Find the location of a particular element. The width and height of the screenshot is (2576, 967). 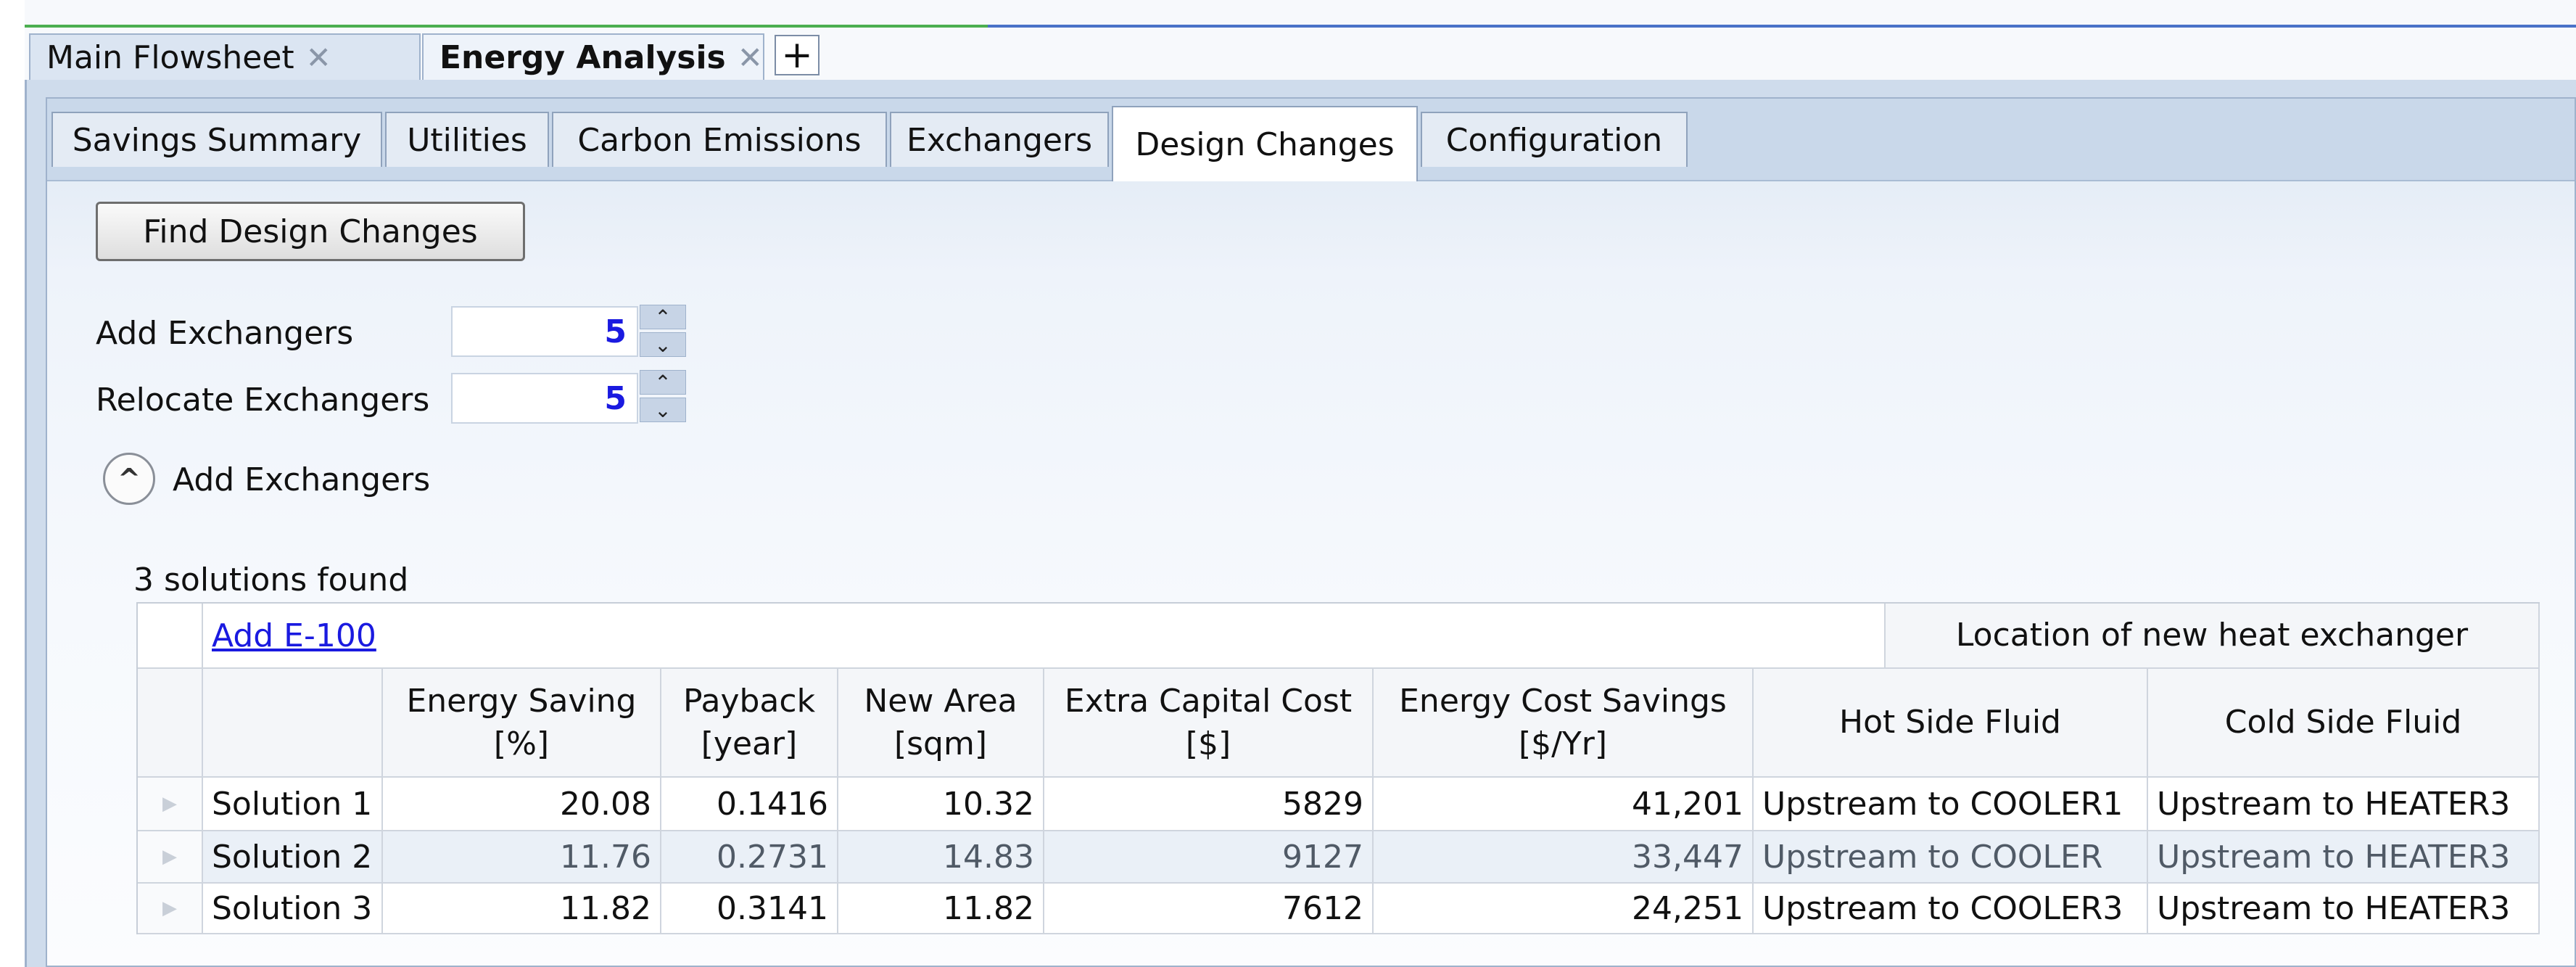

column-header-extra-capital-cost: Extra Capital Cost [$] is located at coordinates (1209, 724).